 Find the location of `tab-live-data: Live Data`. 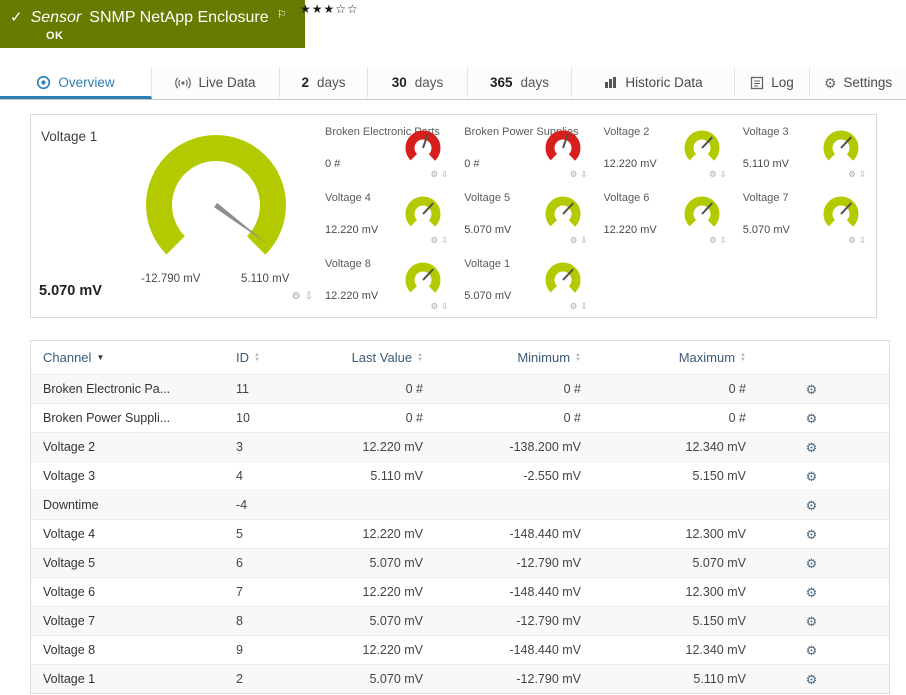

tab-live-data: Live Data is located at coordinates (216, 82).